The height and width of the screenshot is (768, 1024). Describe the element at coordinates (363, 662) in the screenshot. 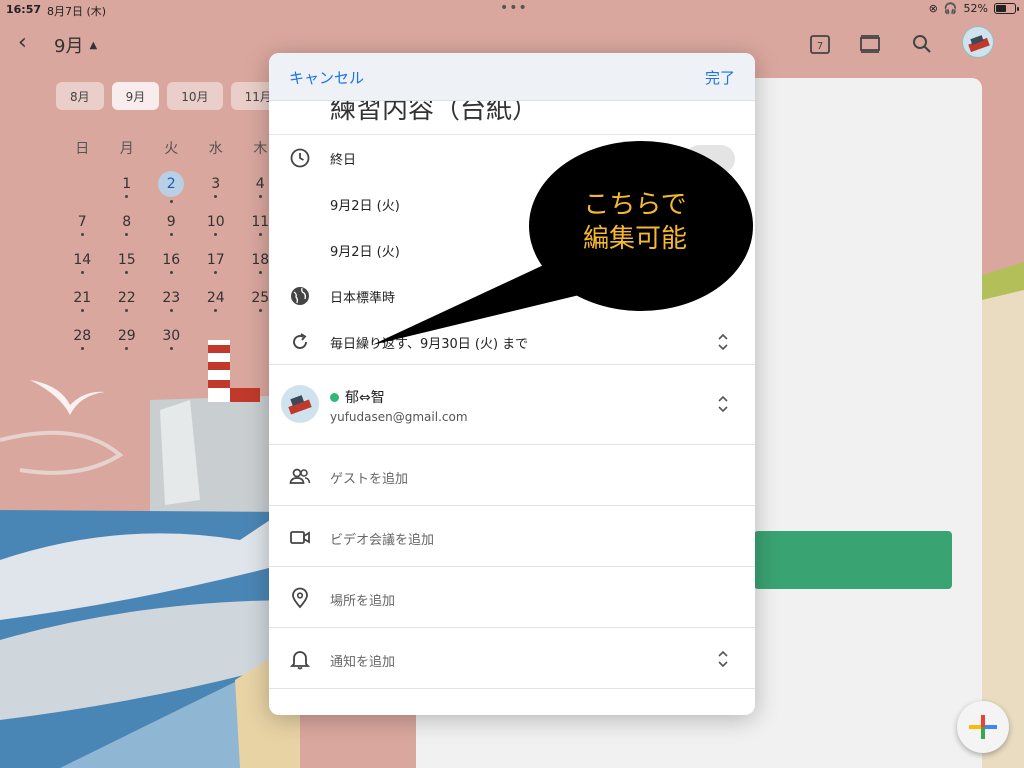

I see `add-notification-label: 通知を追加` at that location.